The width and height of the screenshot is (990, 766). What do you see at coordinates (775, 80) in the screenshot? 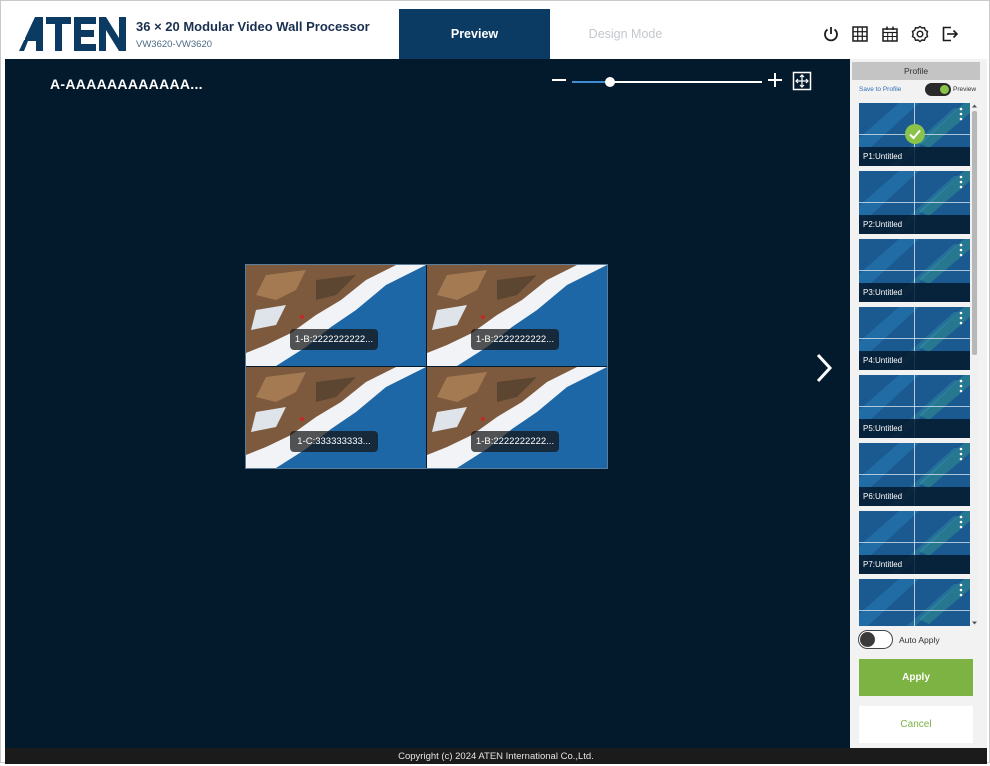
I see `zoom-in-icon` at bounding box center [775, 80].